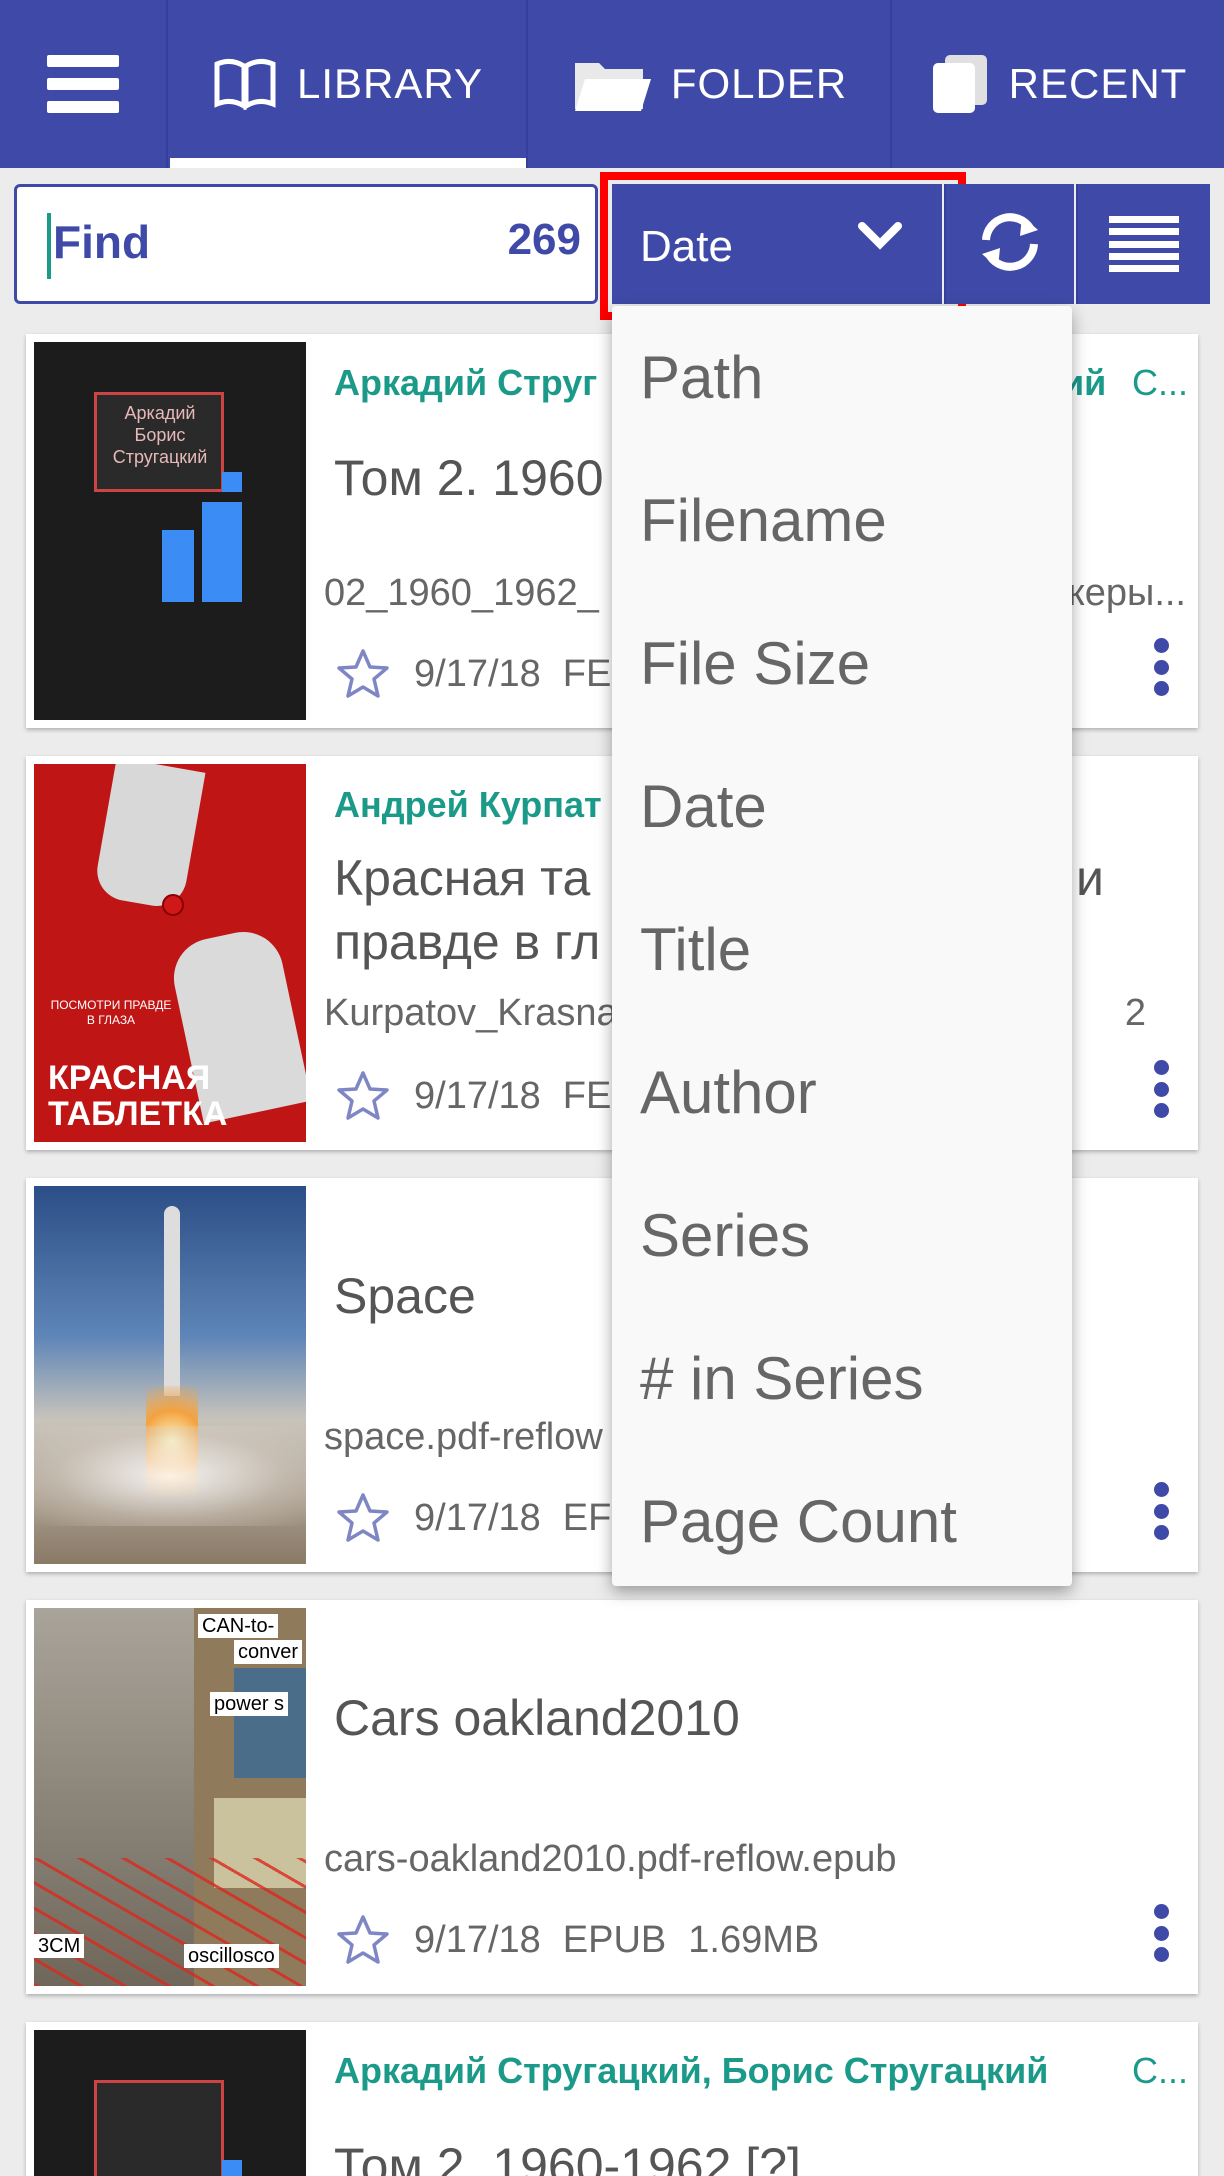 Image resolution: width=1224 pixels, height=2176 pixels. Describe the element at coordinates (614, 1939) in the screenshot. I see `book-format: EPUB` at that location.